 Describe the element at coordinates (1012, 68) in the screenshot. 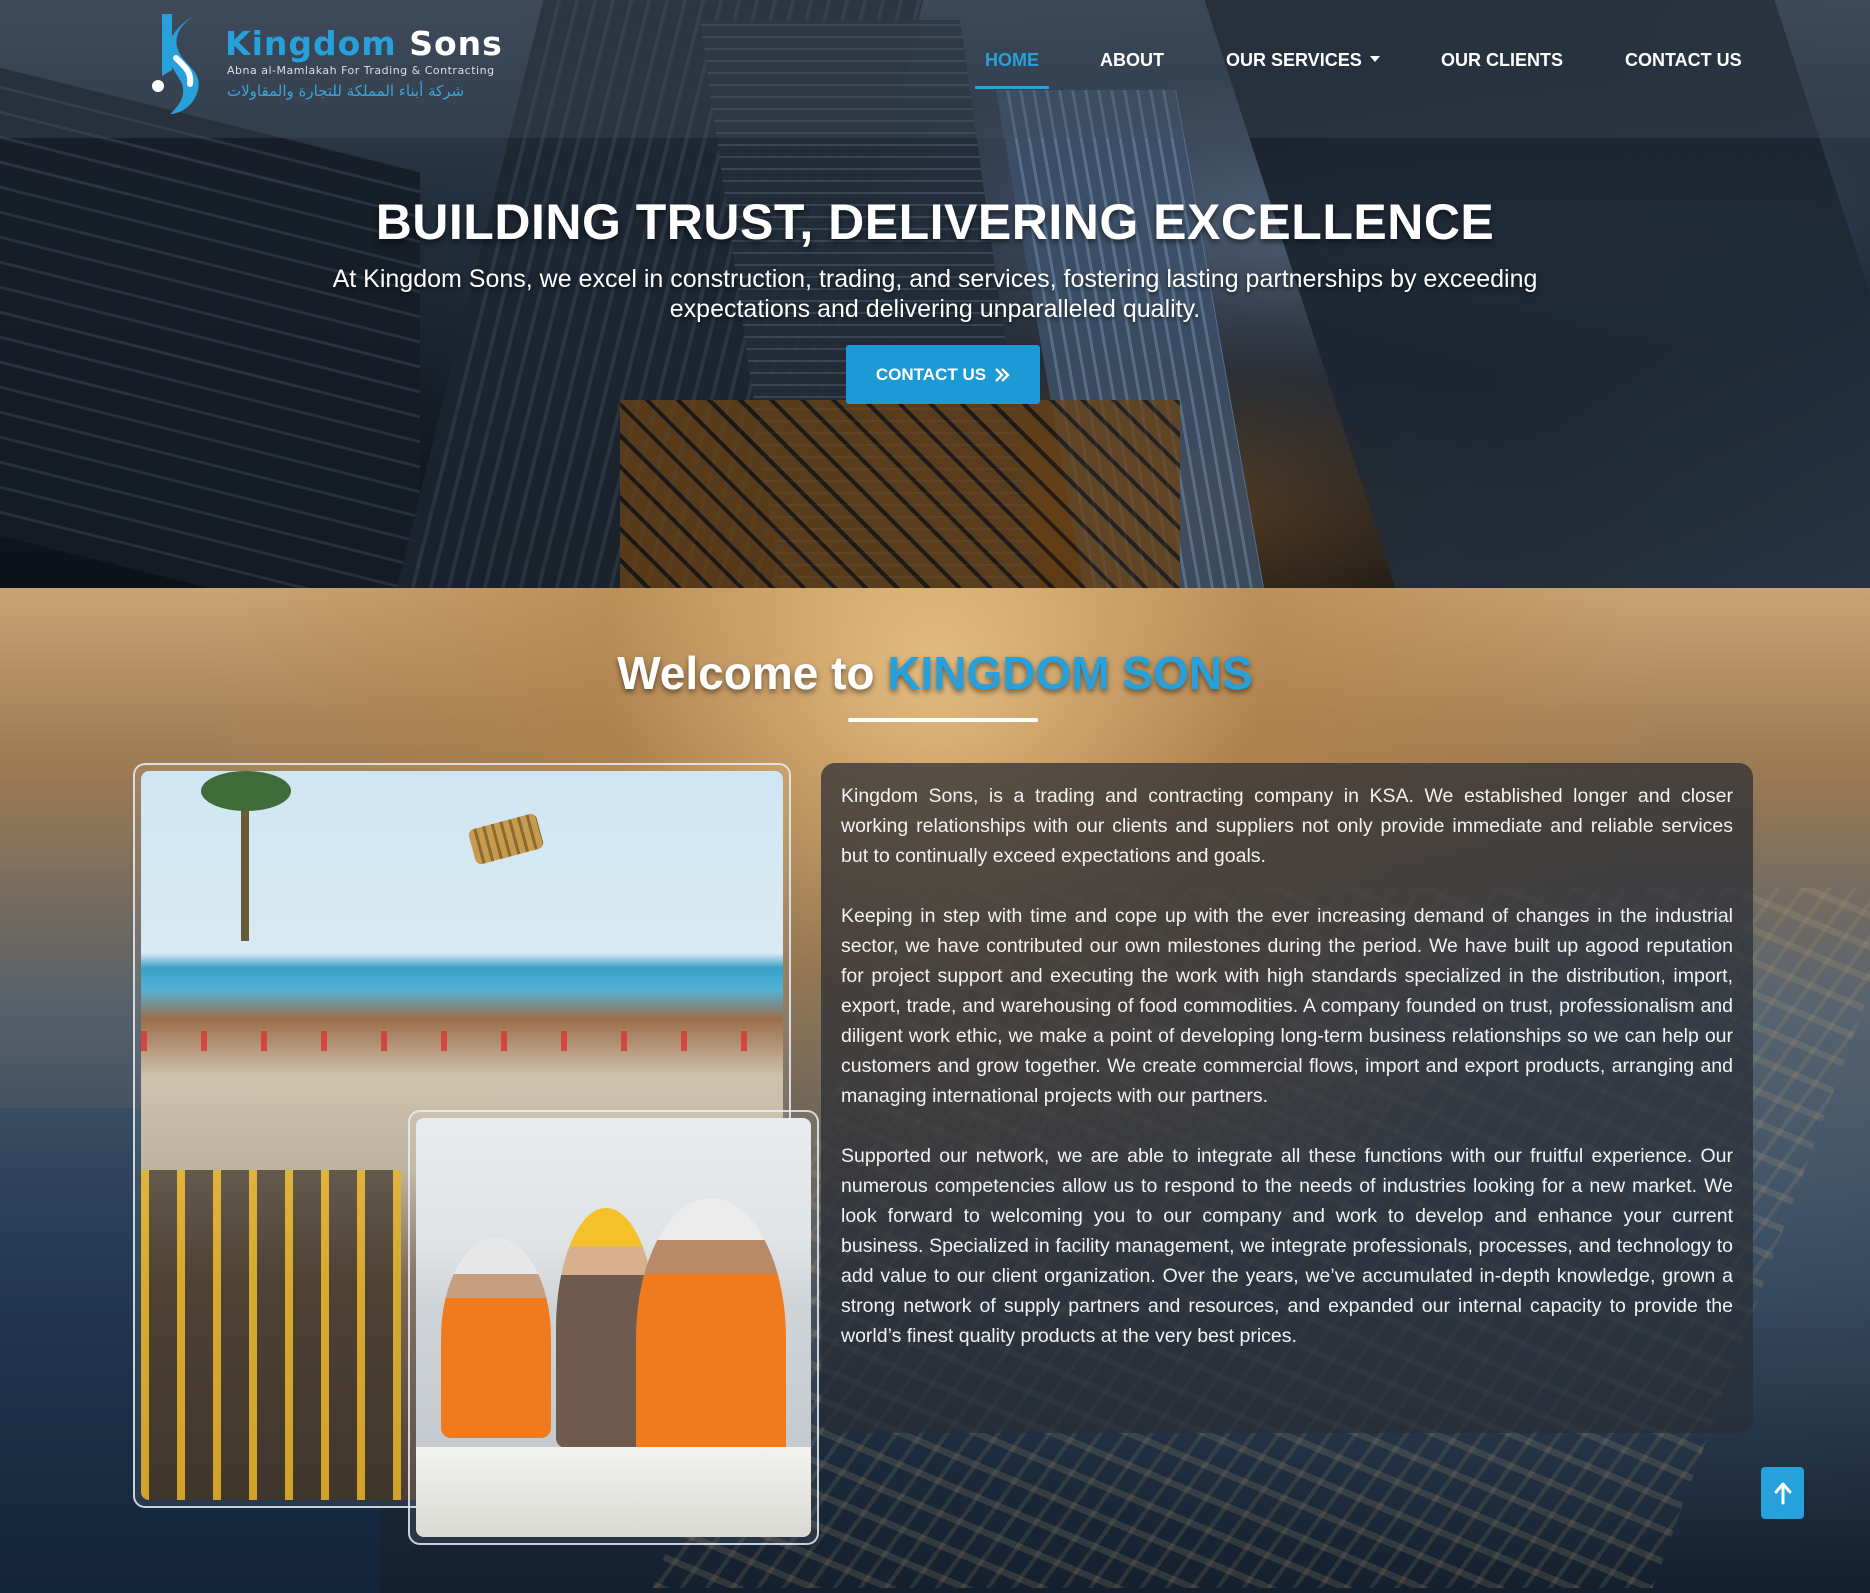

I see `nav-home: HOME` at that location.